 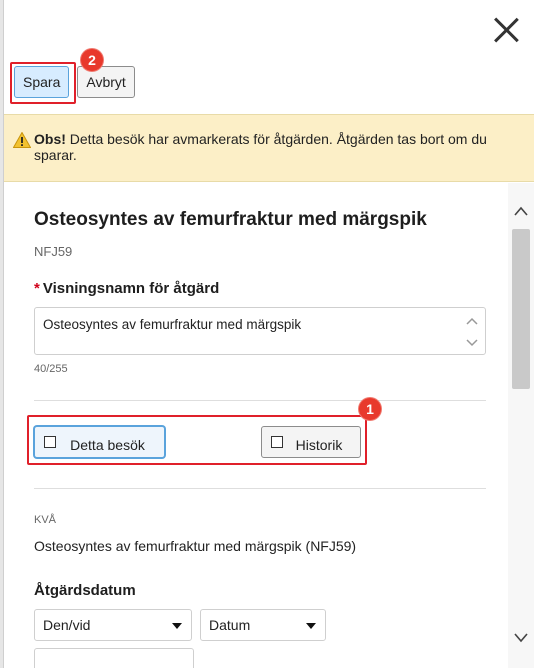 I want to click on warning-icon, so click(x=22, y=140).